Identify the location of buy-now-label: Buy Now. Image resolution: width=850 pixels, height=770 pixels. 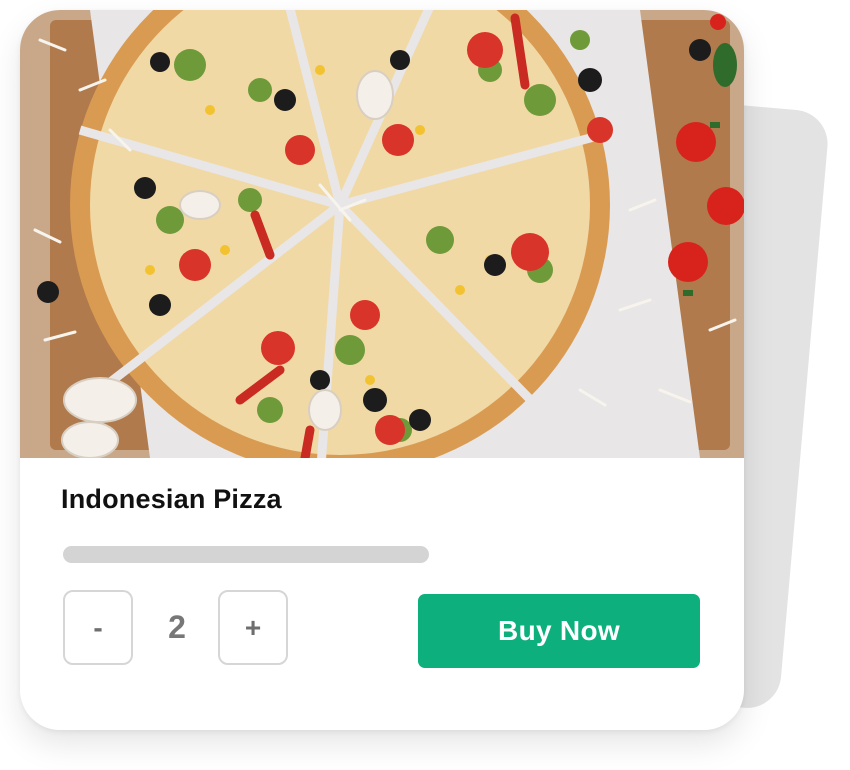
(559, 630).